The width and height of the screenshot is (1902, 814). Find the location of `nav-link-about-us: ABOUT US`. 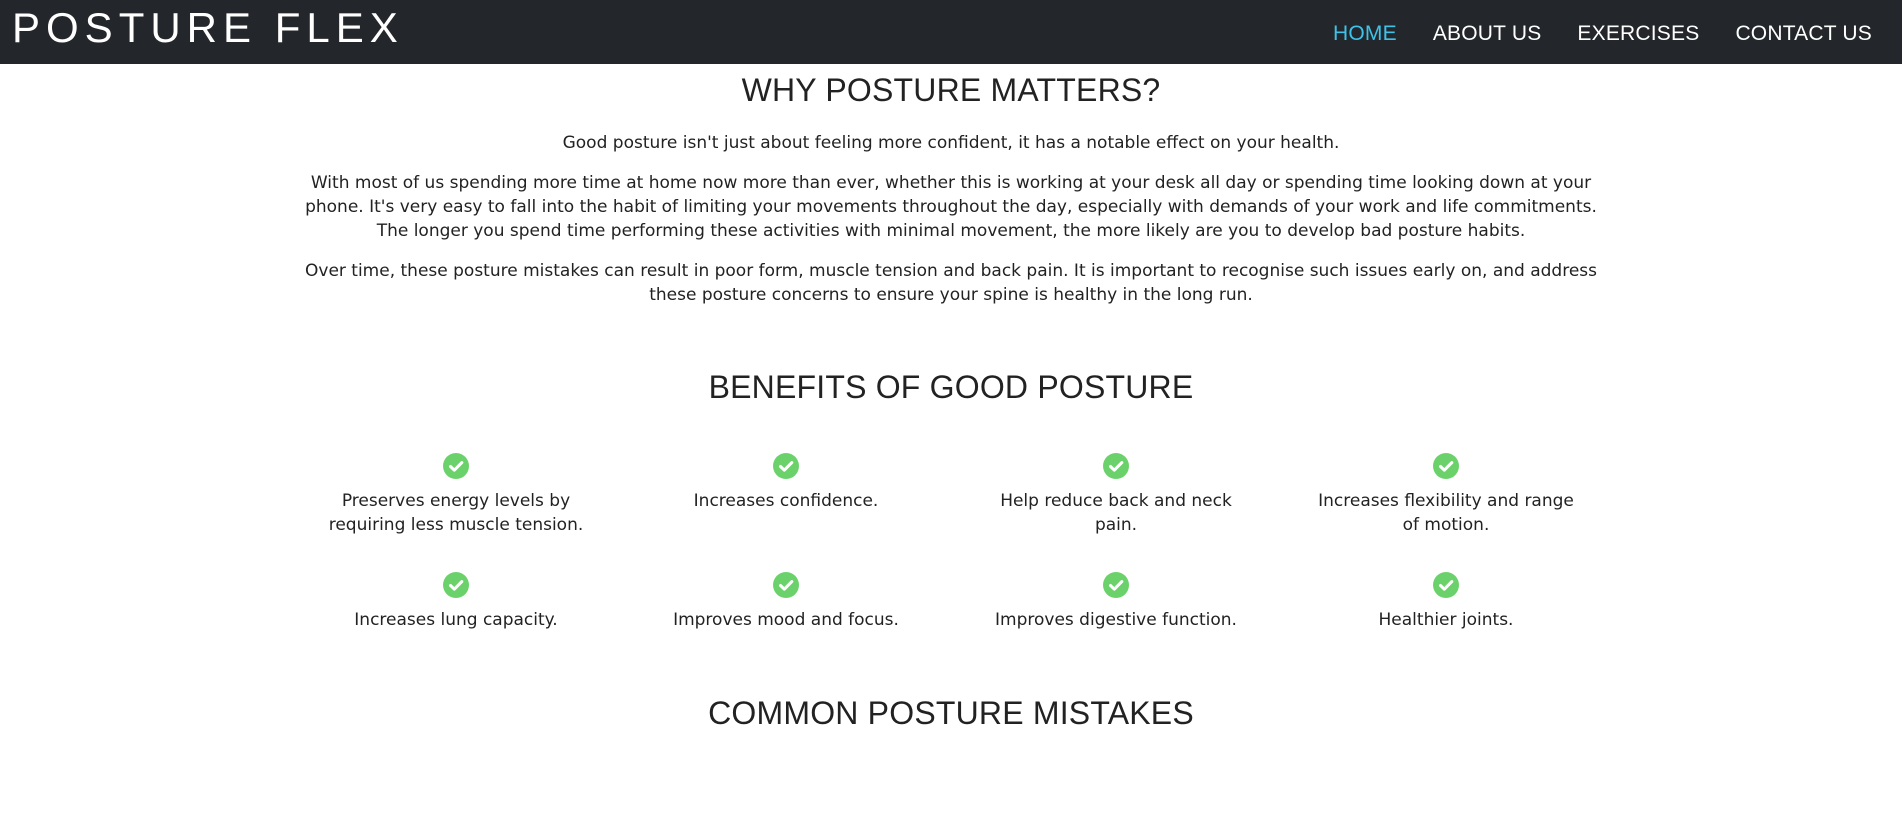

nav-link-about-us: ABOUT US is located at coordinates (1487, 34).